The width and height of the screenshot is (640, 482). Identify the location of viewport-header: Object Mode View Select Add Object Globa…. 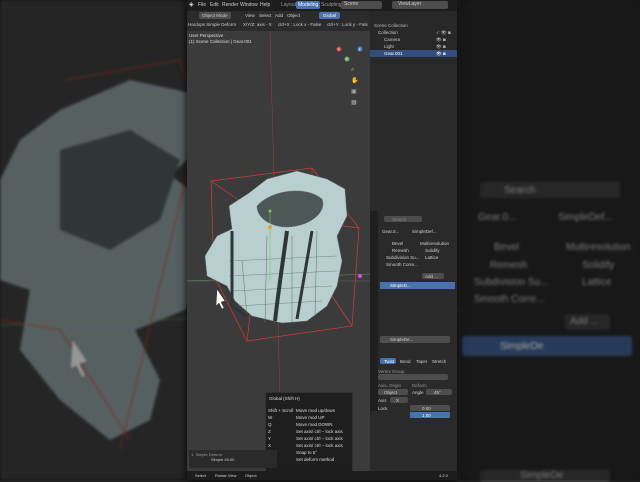
(278, 21).